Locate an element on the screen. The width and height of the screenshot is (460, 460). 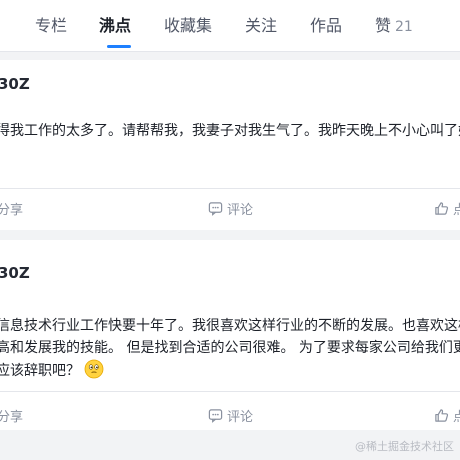
watermark: @稀土掘金技术社区 is located at coordinates (404, 446).